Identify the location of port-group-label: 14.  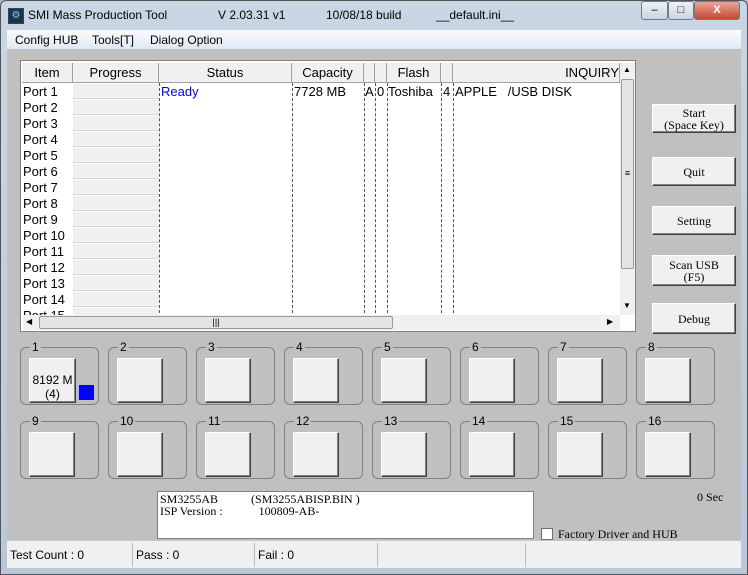
(479, 421).